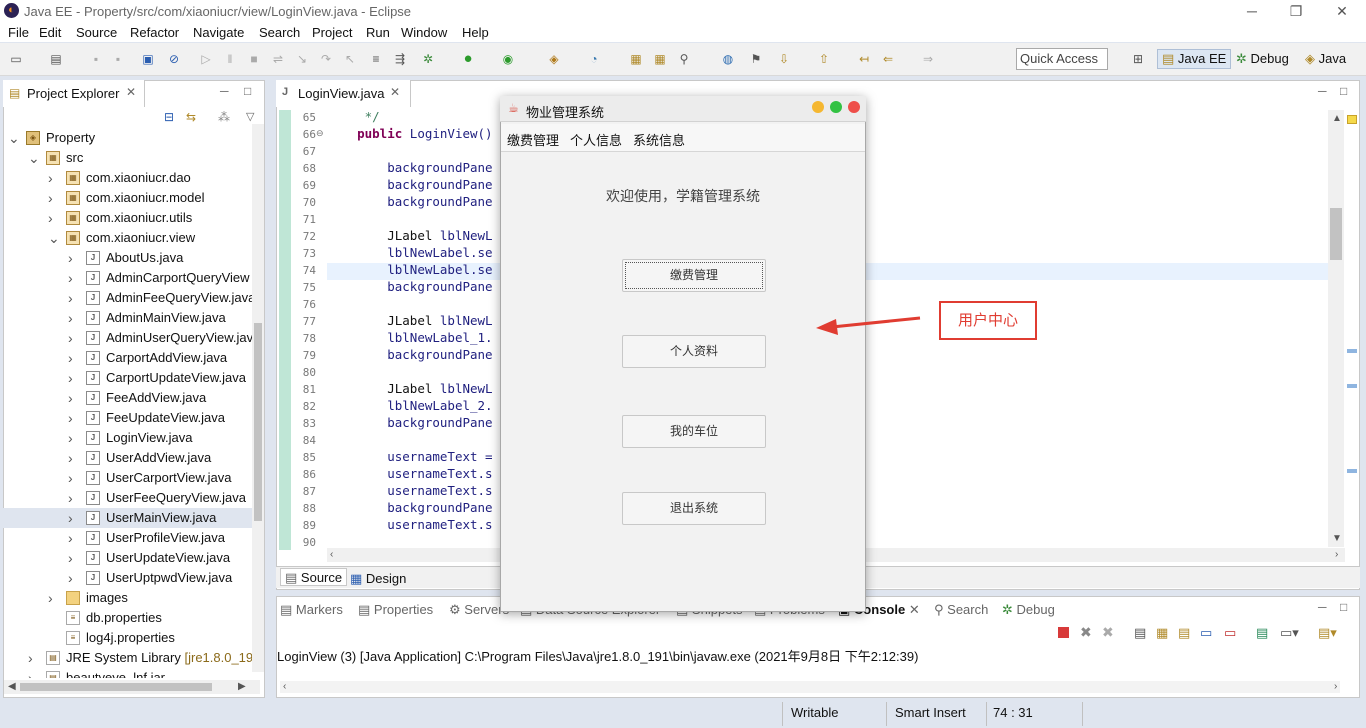 The width and height of the screenshot is (1366, 728). Describe the element at coordinates (126, 558) in the screenshot. I see `tree-item: › J UserUpdateView.java` at that location.